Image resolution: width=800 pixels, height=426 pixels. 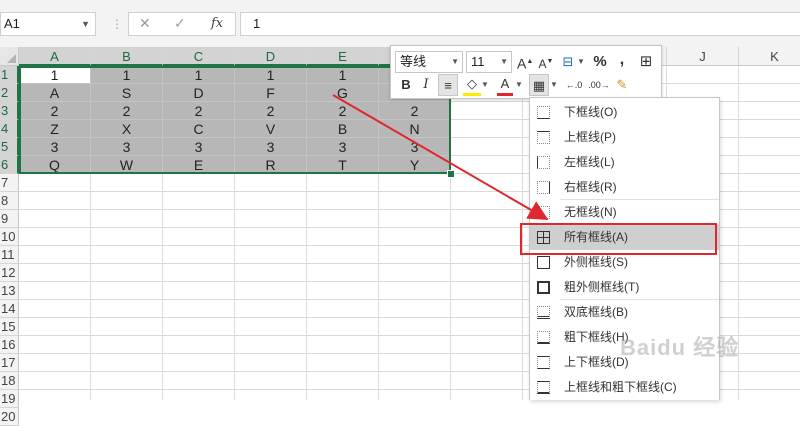 I want to click on row-header-15: 15, so click(x=9, y=327).